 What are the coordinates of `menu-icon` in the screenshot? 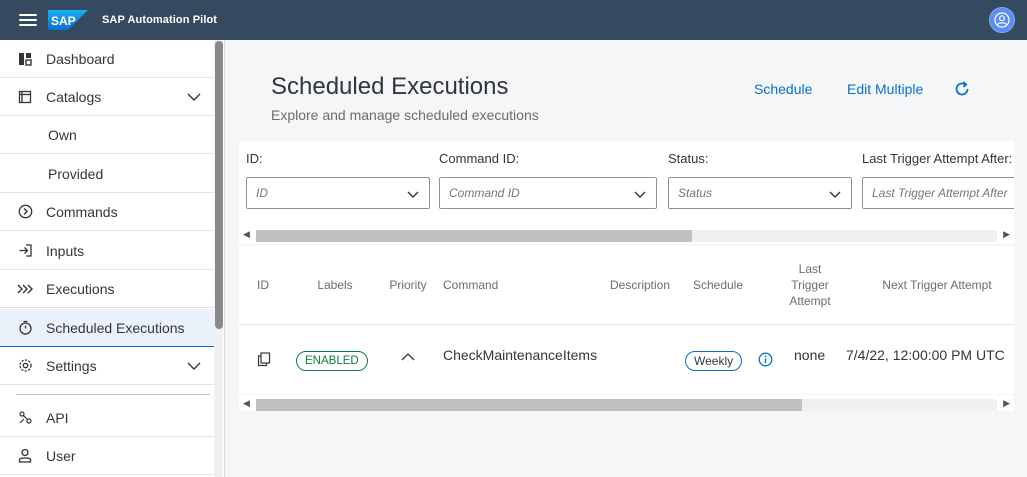 It's located at (28, 20).